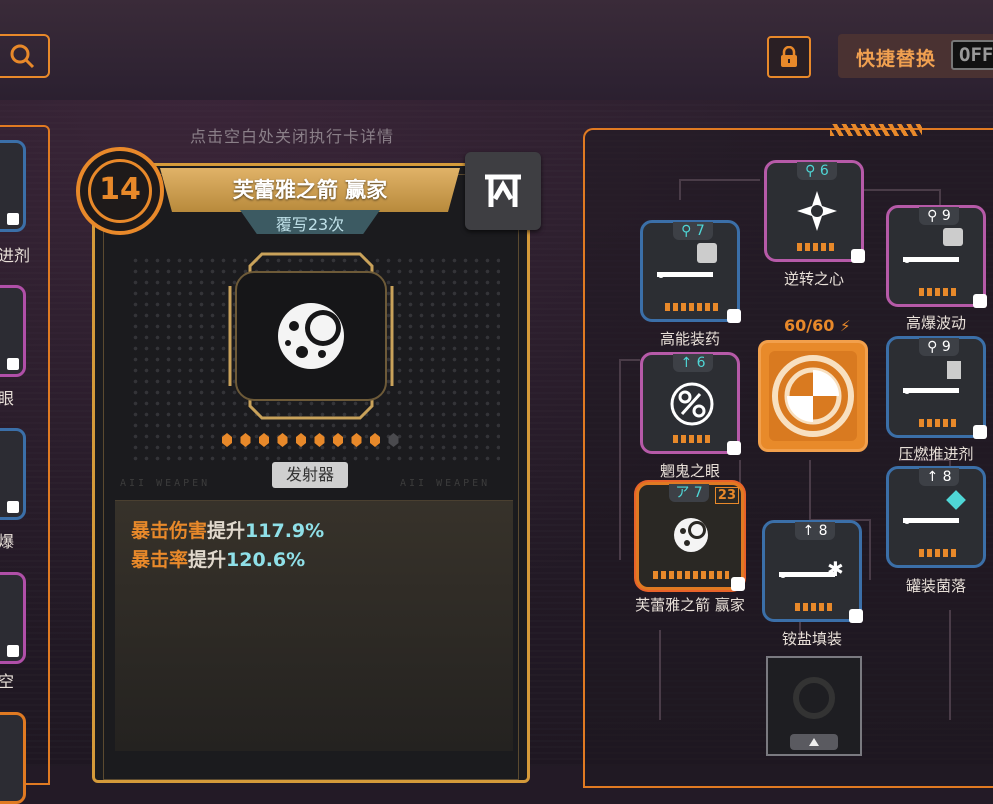 The image size is (993, 804). Describe the element at coordinates (292, 136) in the screenshot. I see `close-hint: 点击空白处关闭执行卡详情` at that location.